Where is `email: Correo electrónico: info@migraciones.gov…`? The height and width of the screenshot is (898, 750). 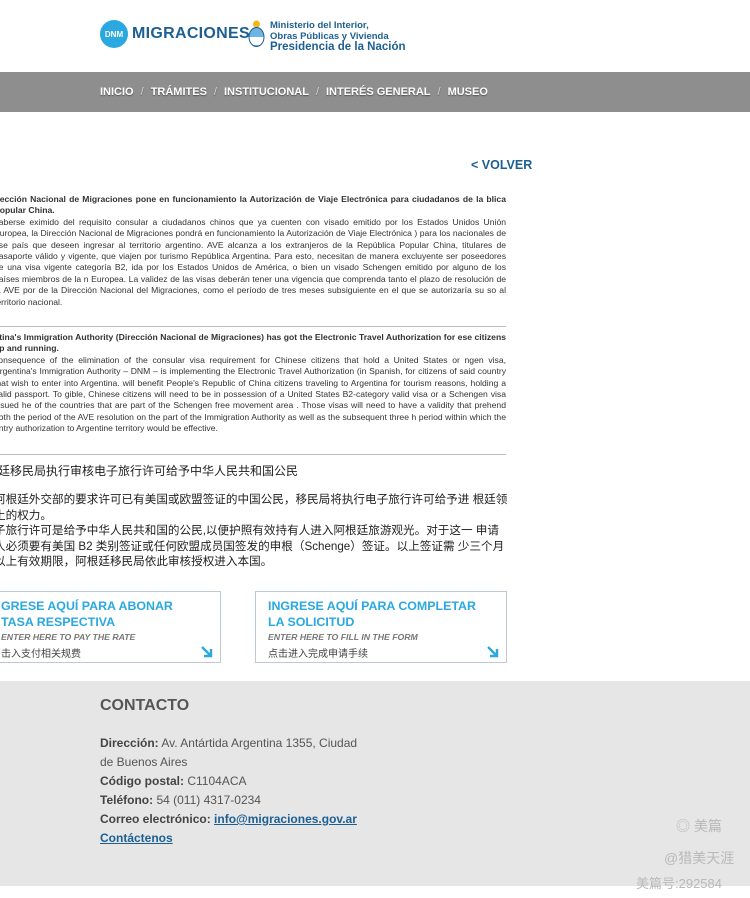
email: Correo electrónico: info@migraciones.gov… is located at coordinates (228, 819).